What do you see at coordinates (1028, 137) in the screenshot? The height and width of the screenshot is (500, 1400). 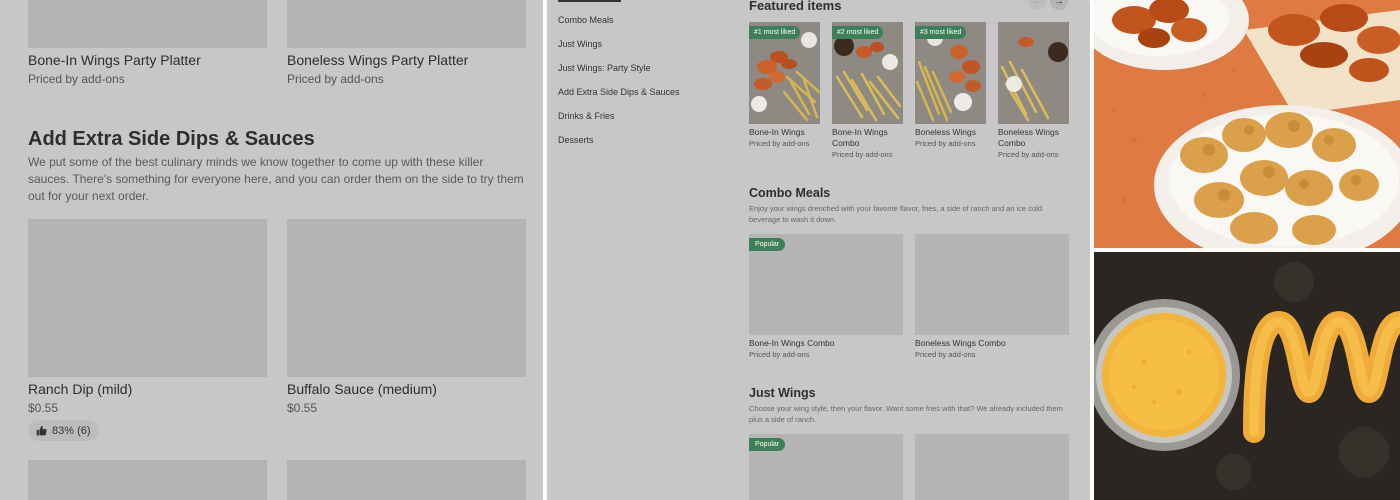 I see `featured-item-name: Boneless Wings Combo` at bounding box center [1028, 137].